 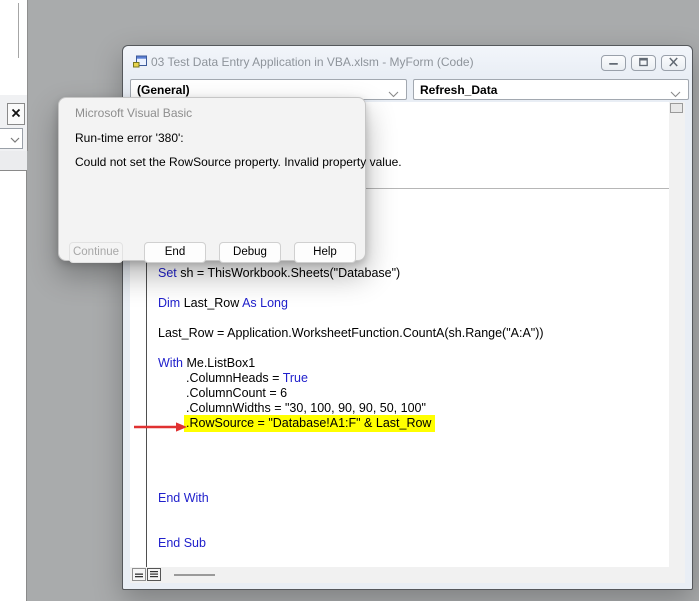 I want to click on help-button: Help, so click(x=325, y=252).